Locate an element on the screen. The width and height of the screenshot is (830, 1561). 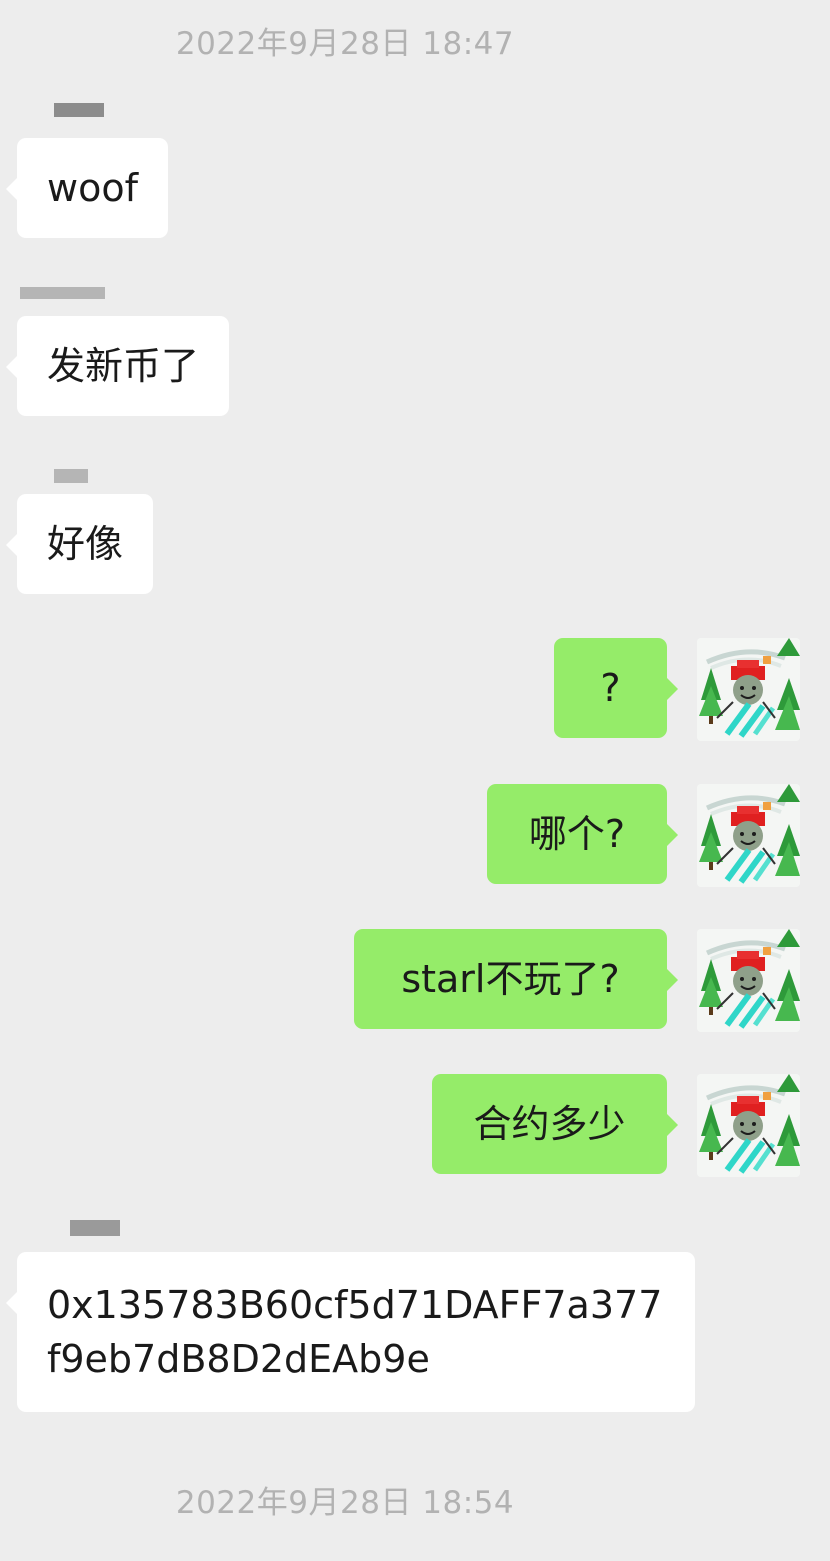
outgoing-message: ? is located at coordinates (616, 688).